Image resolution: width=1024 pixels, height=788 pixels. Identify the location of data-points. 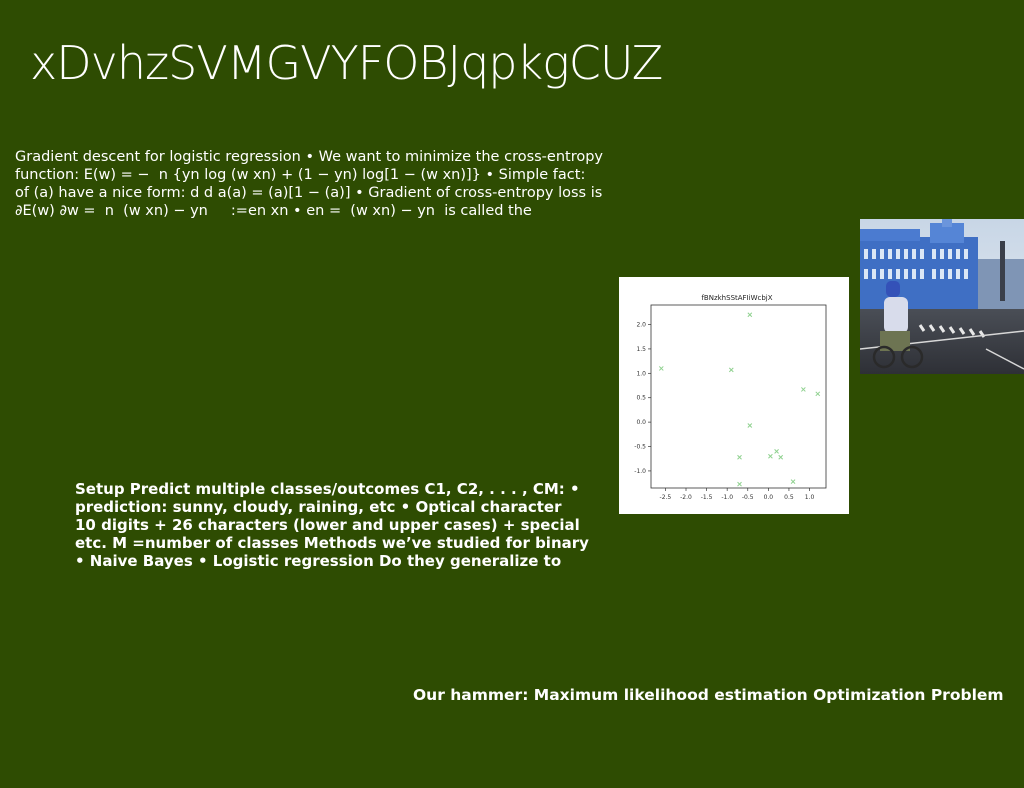
(739, 399).